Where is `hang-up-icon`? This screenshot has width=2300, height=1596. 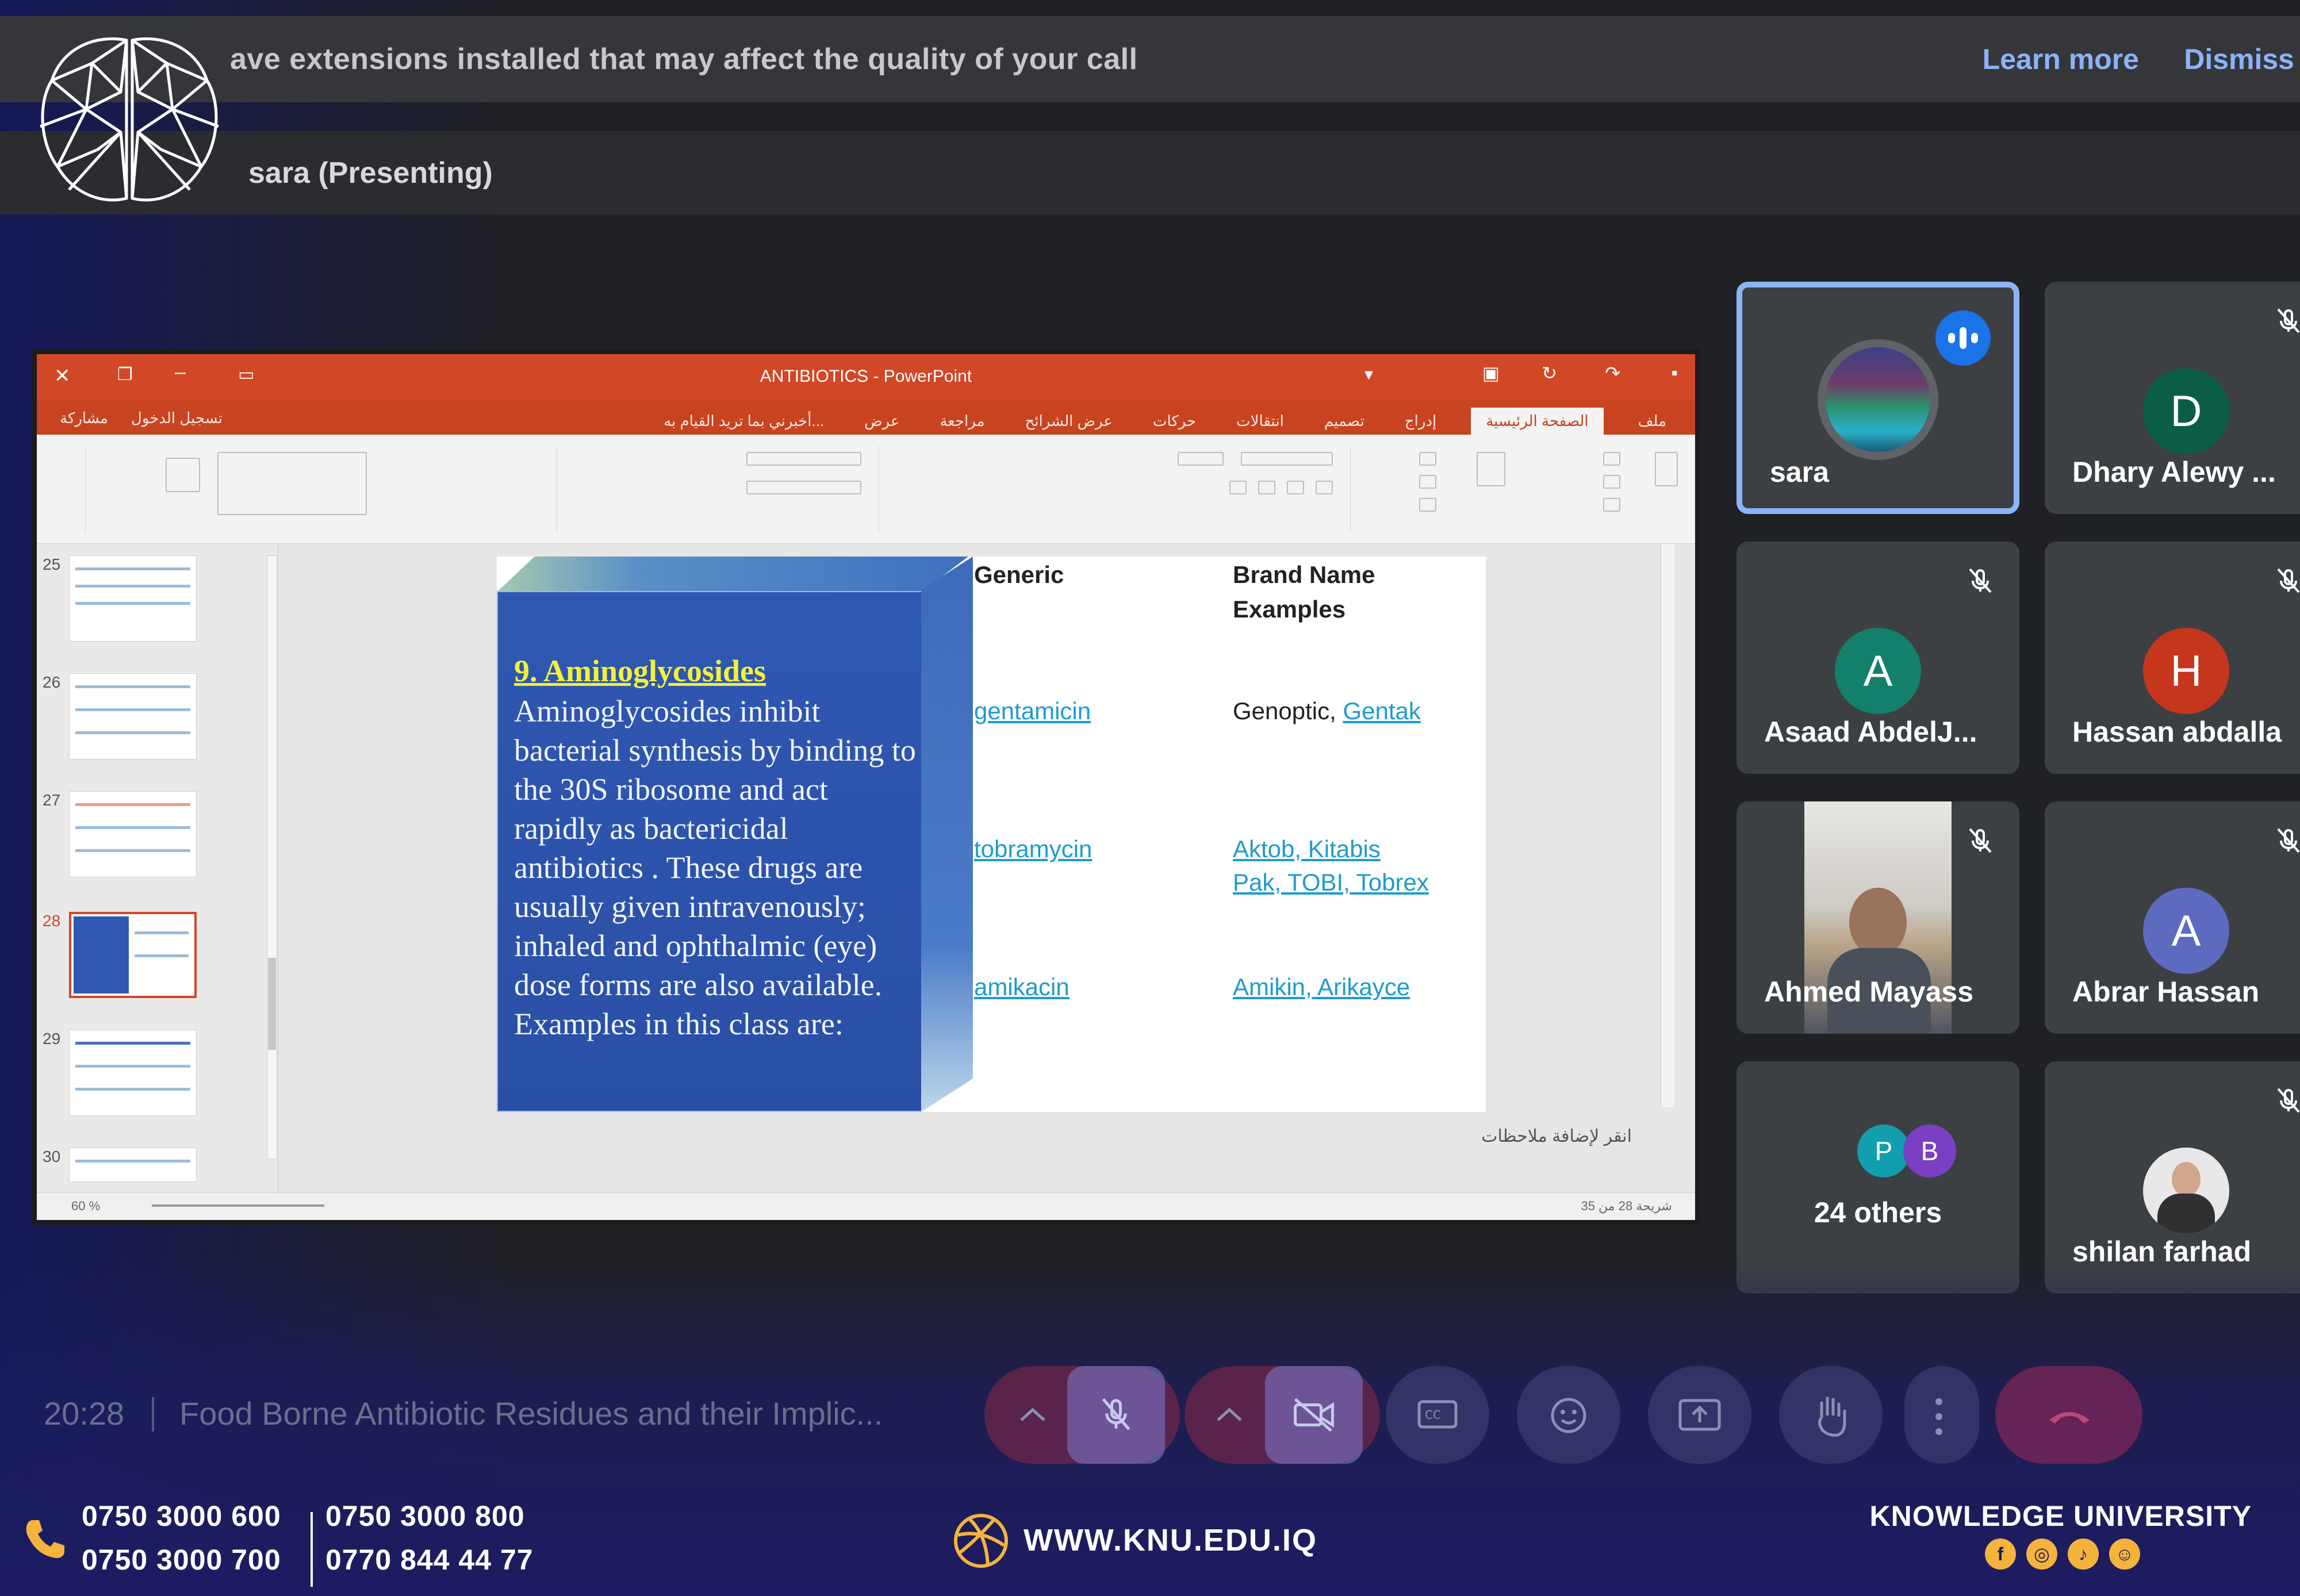
hang-up-icon is located at coordinates (2069, 1418).